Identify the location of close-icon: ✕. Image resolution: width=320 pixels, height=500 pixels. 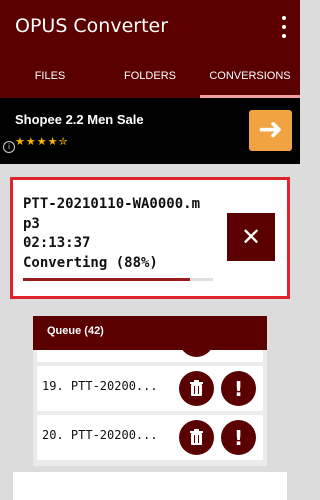
(251, 237).